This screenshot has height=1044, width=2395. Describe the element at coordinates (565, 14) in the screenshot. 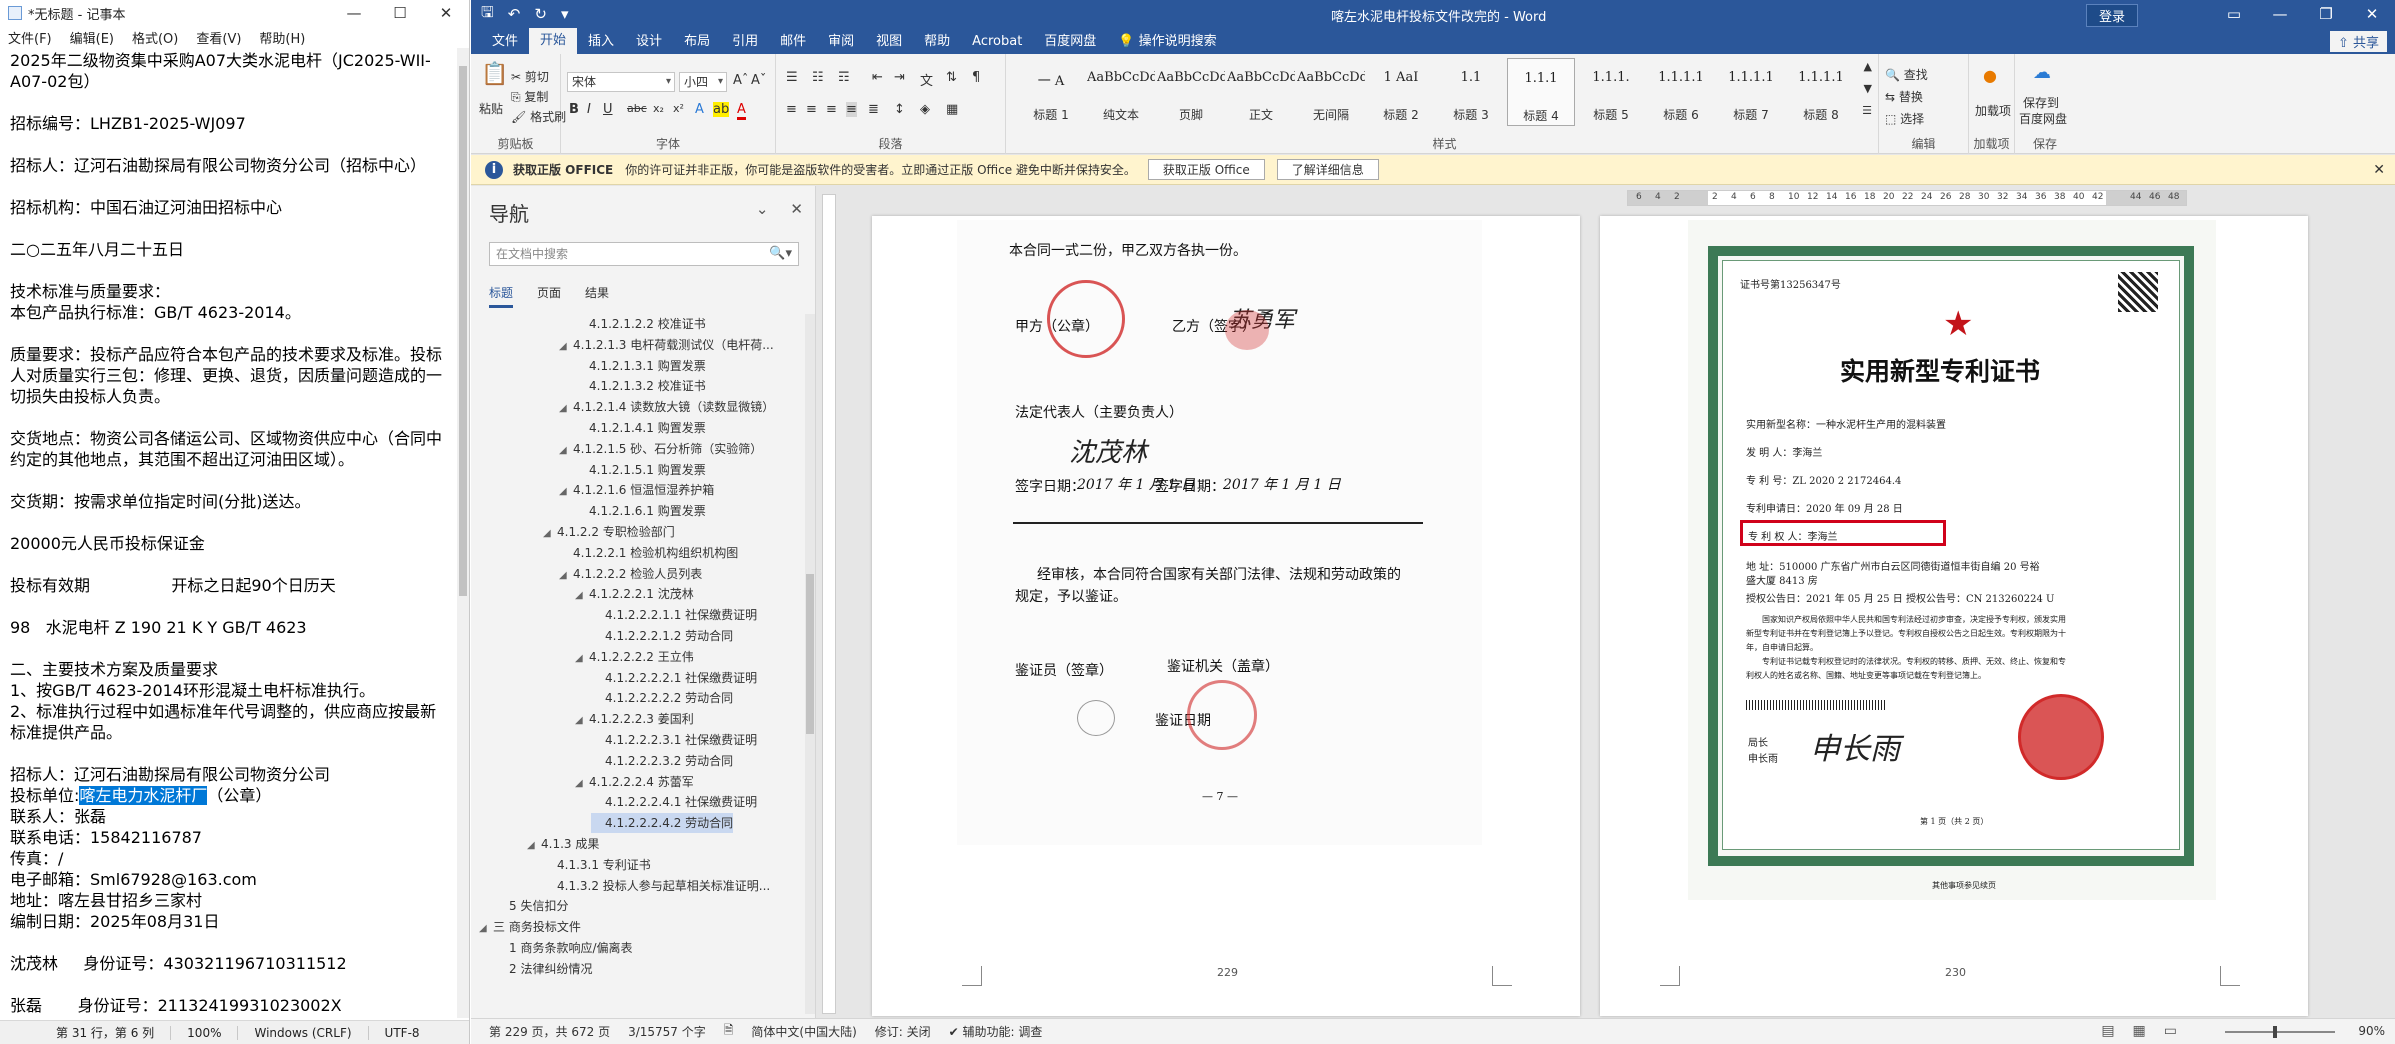

I see `customize-icon: ▾` at that location.